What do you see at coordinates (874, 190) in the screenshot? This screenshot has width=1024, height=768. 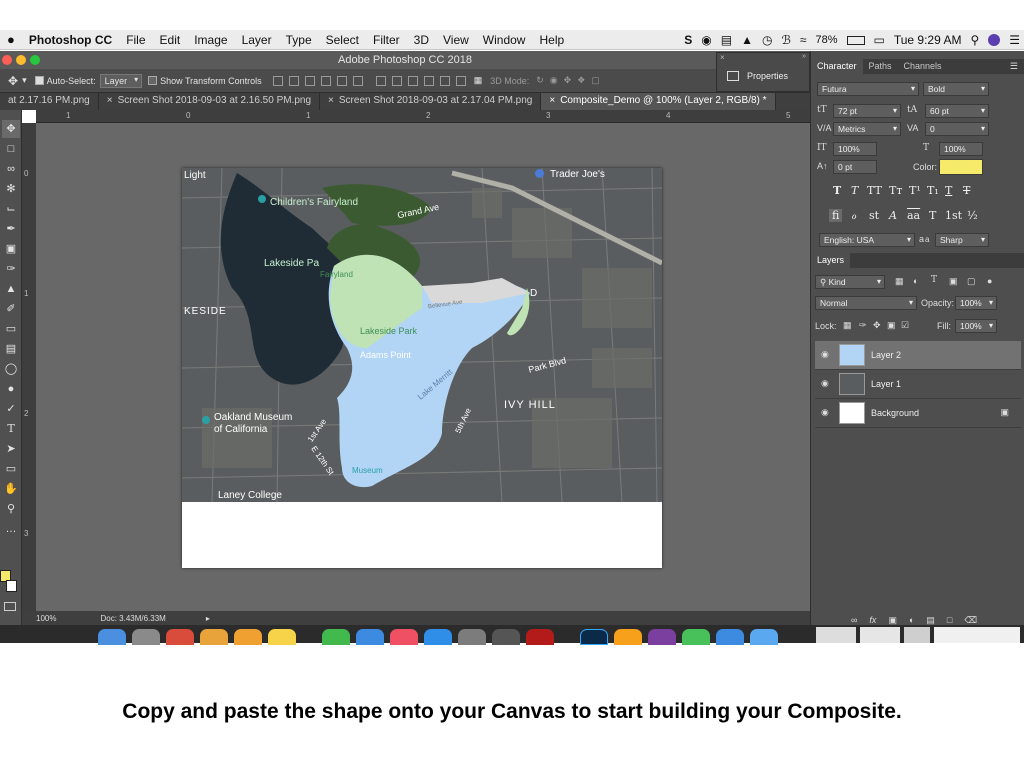 I see `all-caps-icon: TT` at bounding box center [874, 190].